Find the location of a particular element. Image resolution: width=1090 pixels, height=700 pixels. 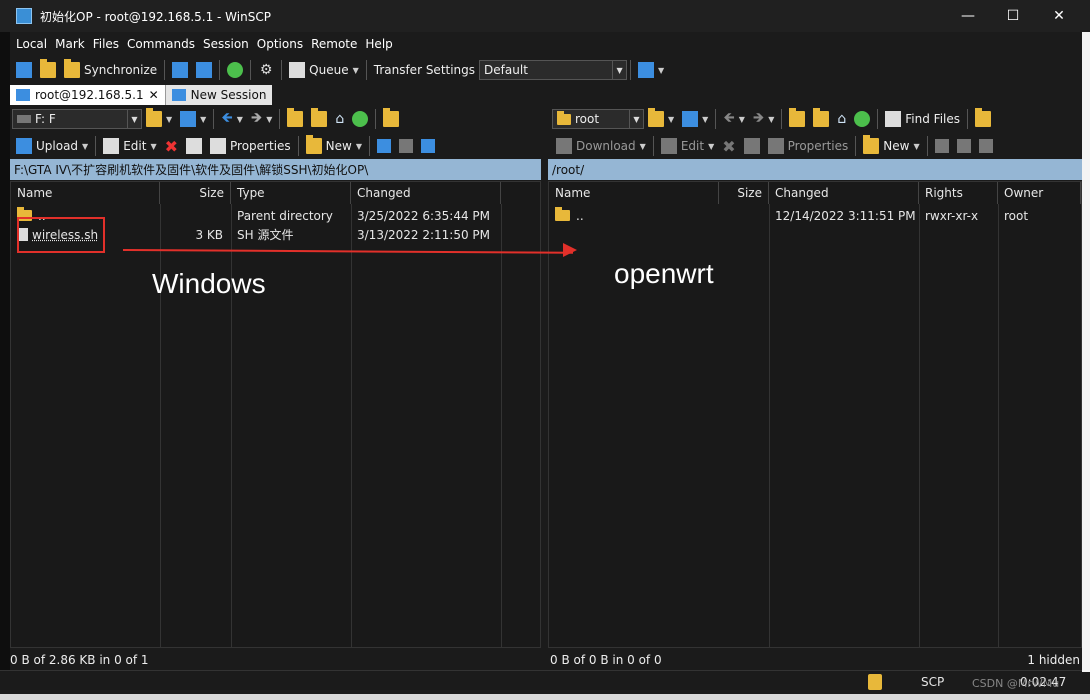

transfer-settings-select: Default ▼ is located at coordinates (553, 70).